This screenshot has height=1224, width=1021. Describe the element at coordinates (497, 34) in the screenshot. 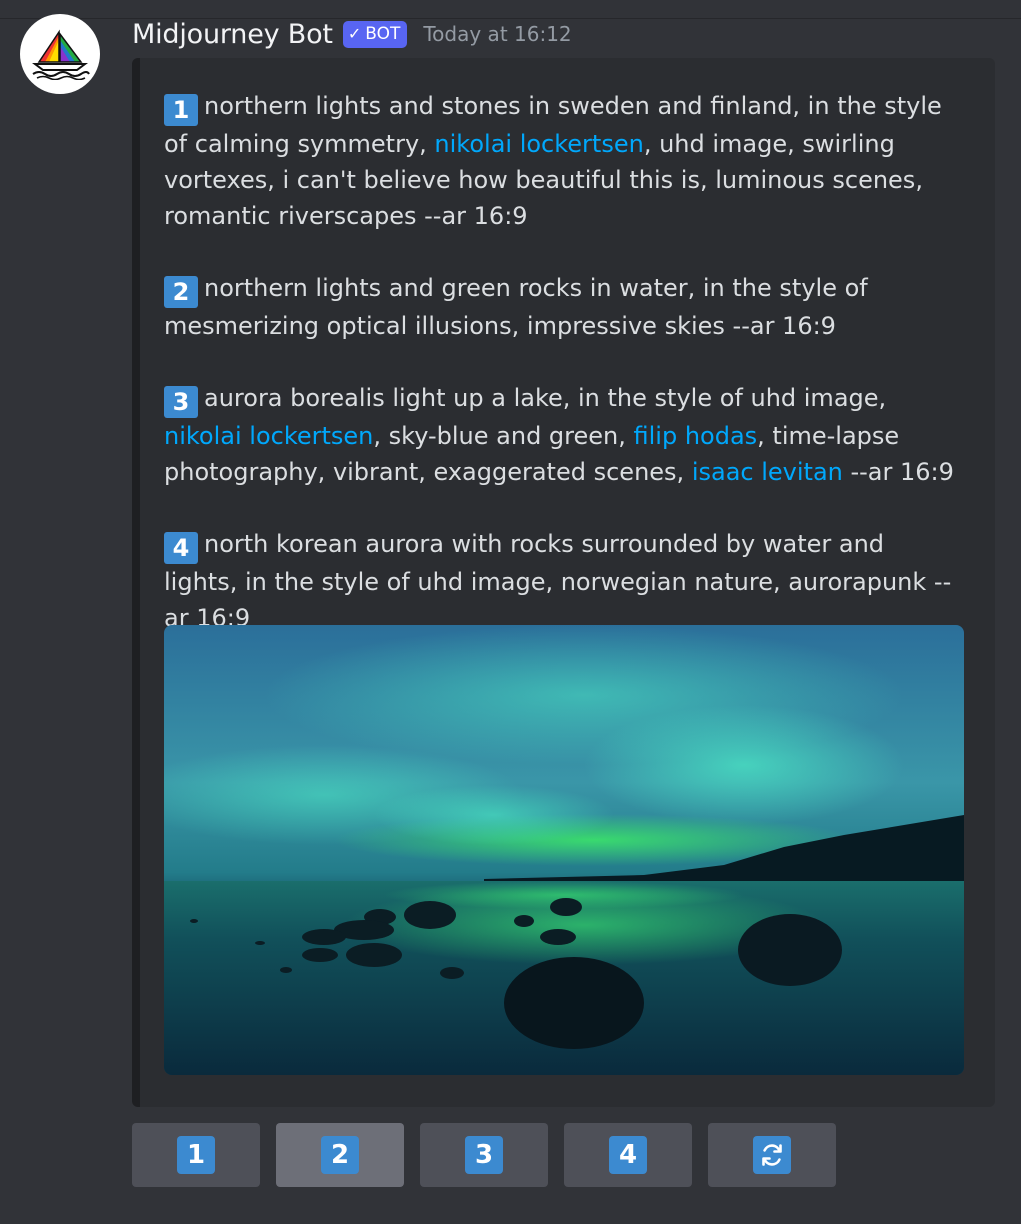

I see `message-timestamp: Today at 16:12` at that location.